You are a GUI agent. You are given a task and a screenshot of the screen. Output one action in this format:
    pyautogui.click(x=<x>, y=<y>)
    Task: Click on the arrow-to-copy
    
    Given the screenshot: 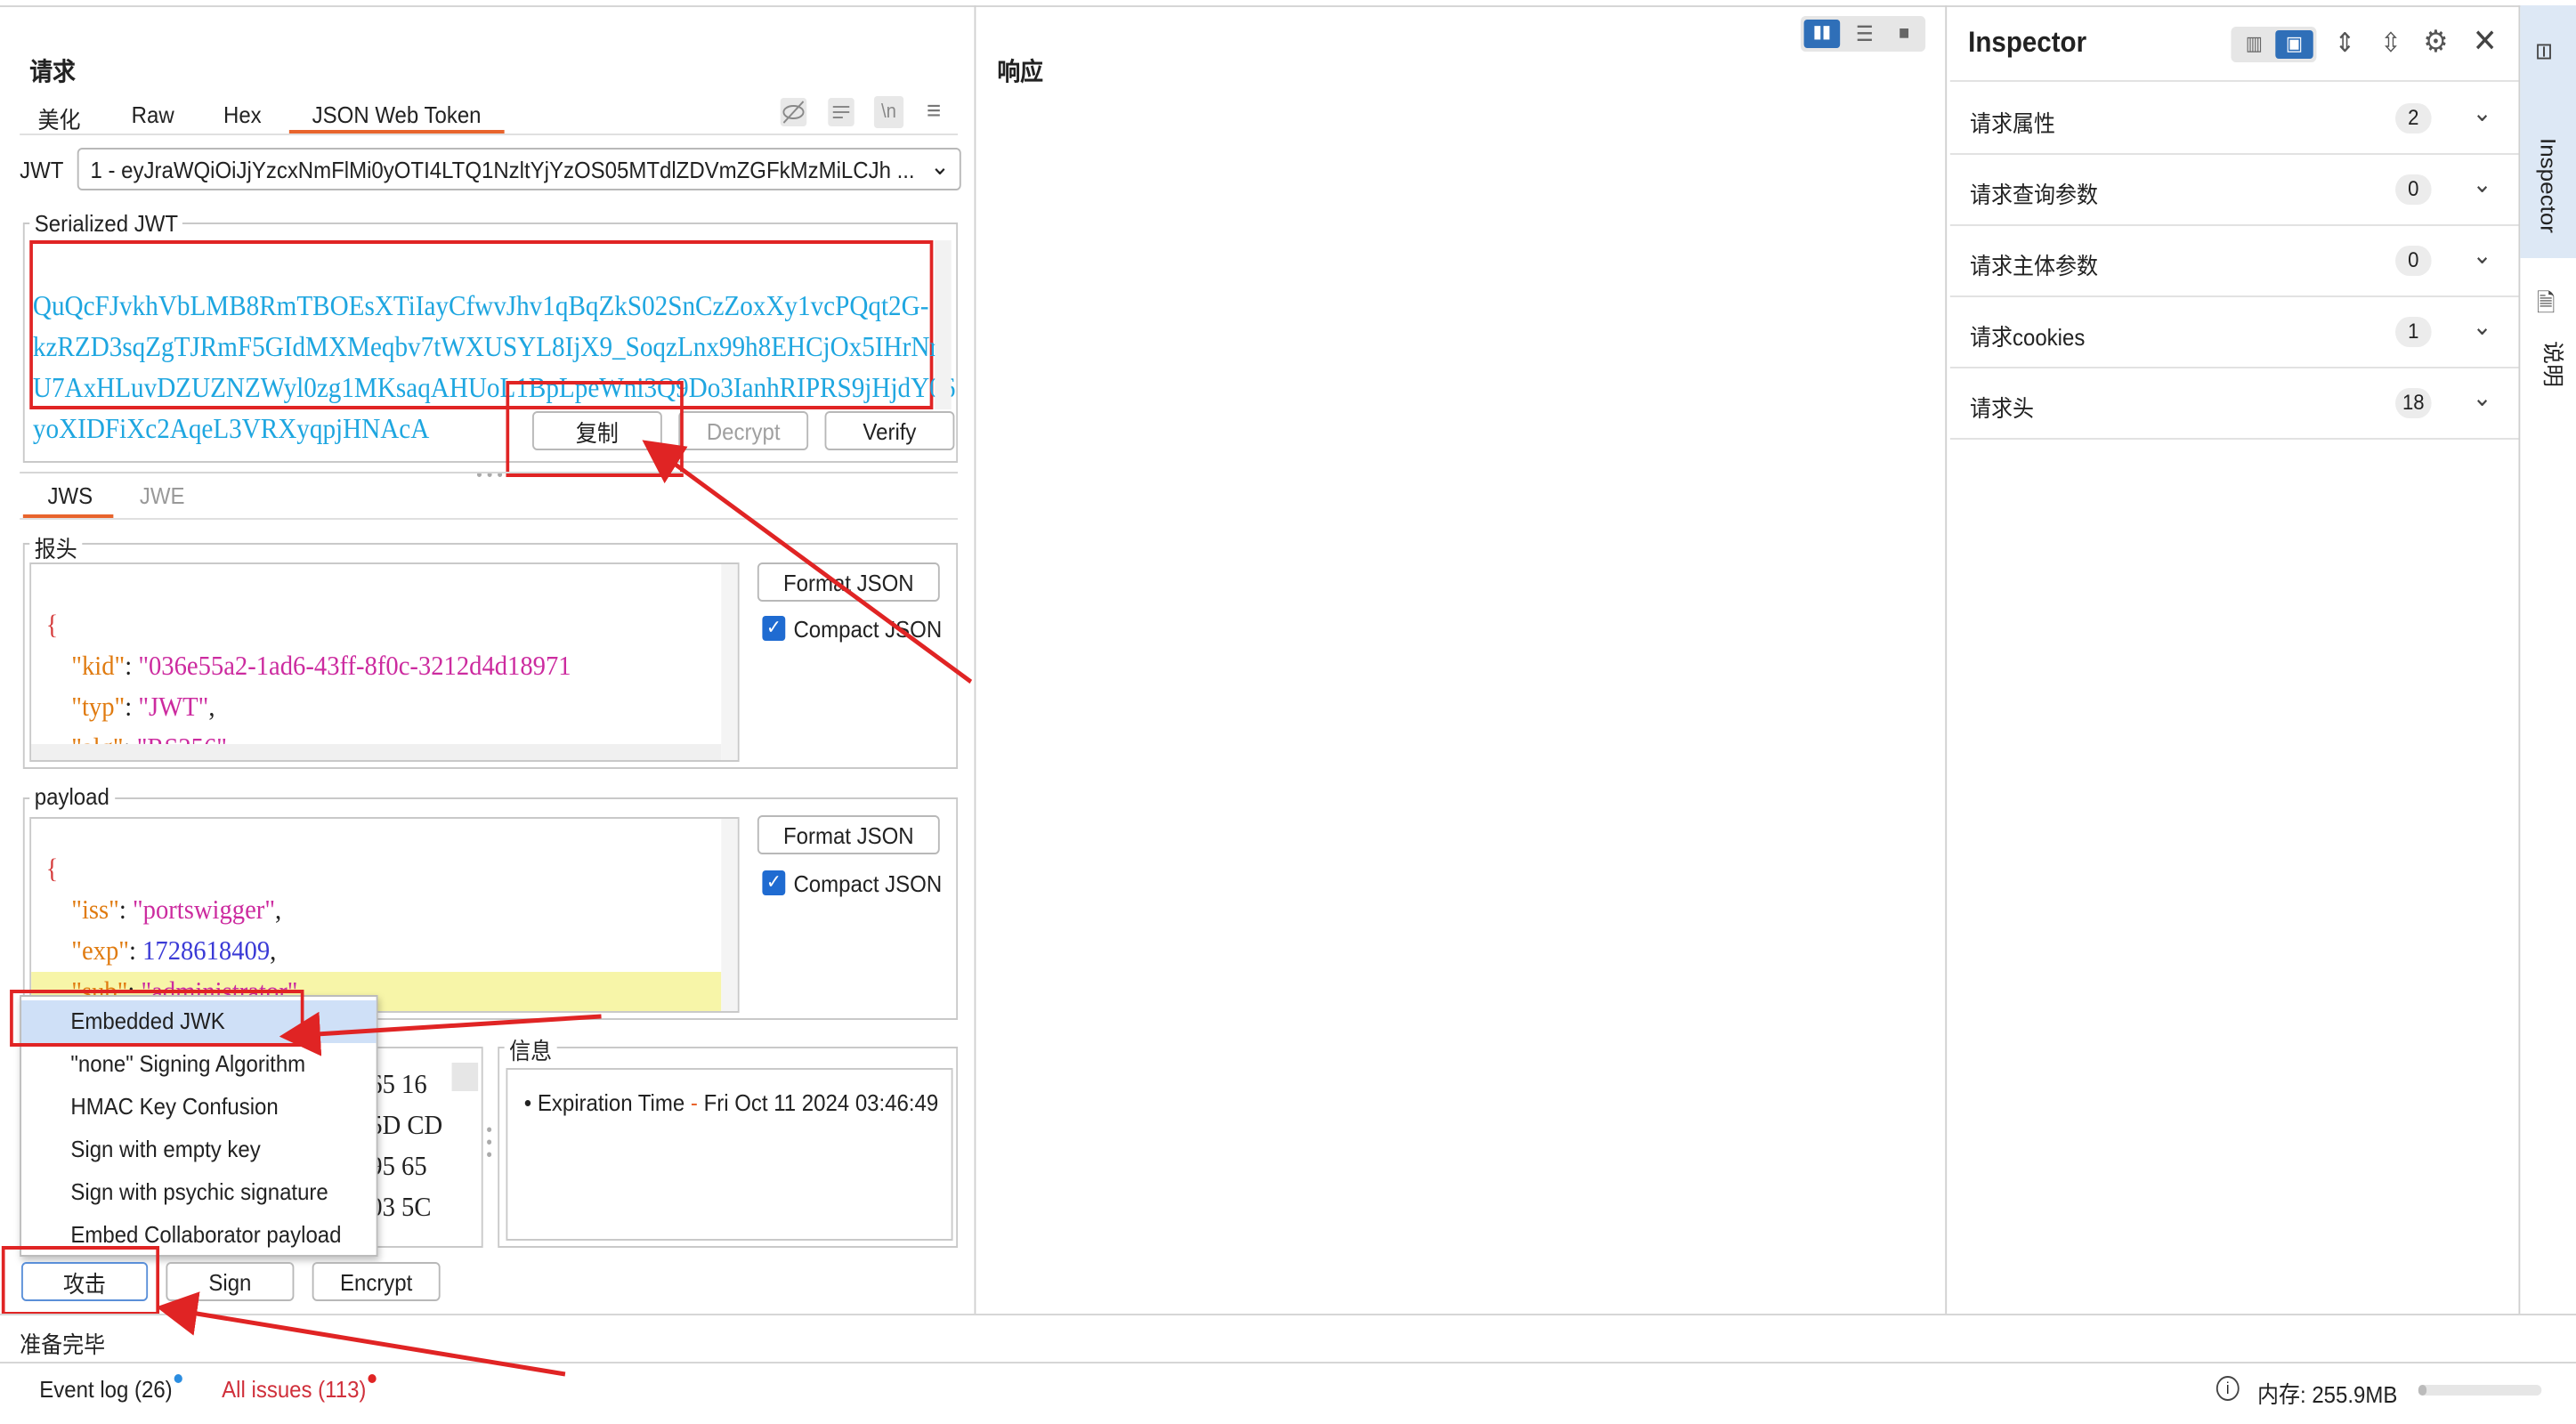 What is the action you would take?
    pyautogui.click(x=807, y=562)
    